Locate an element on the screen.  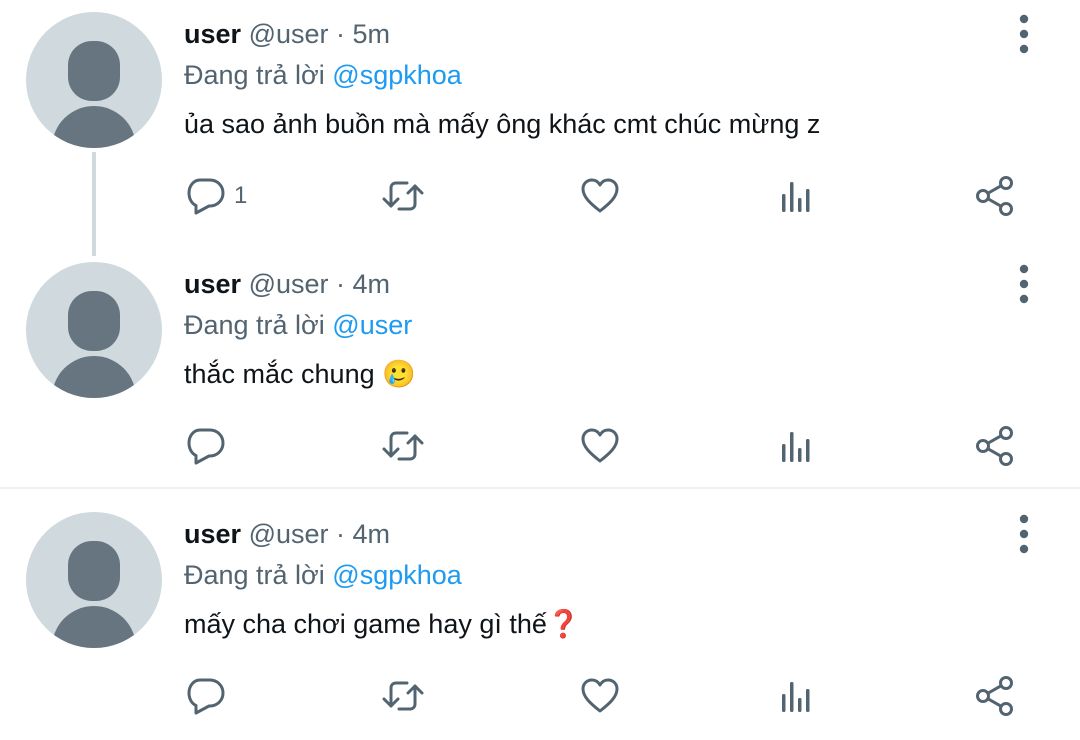
reply-count: 1 is located at coordinates (241, 195).